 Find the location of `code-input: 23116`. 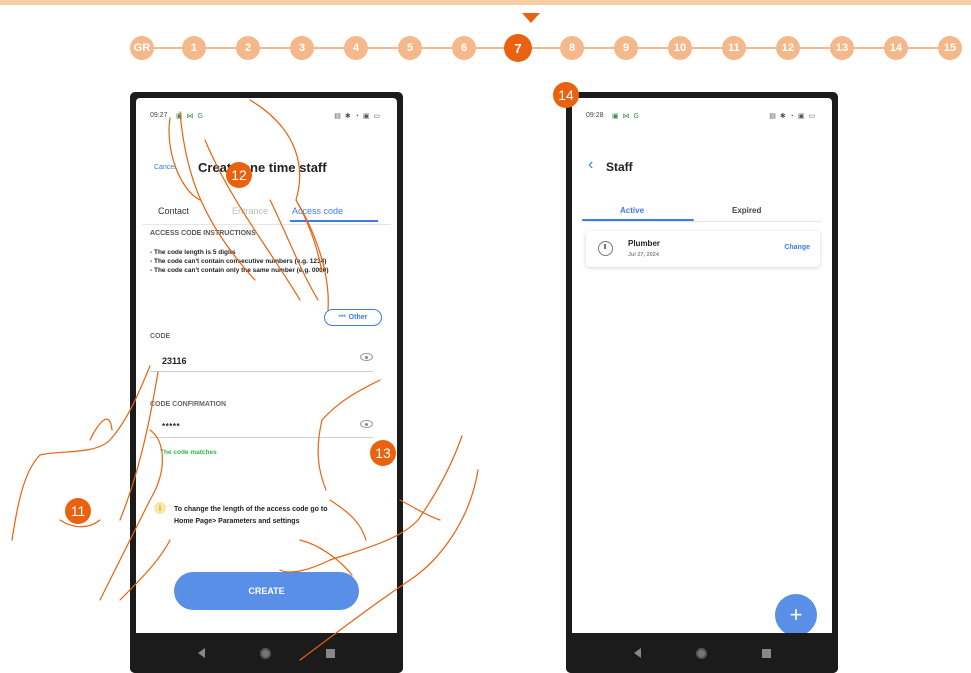

code-input: 23116 is located at coordinates (174, 361).